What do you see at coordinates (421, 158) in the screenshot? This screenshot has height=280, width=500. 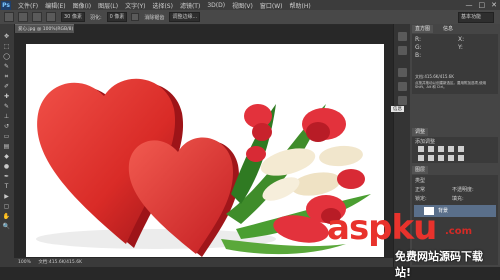 I see `hue-saturation-icon` at bounding box center [421, 158].